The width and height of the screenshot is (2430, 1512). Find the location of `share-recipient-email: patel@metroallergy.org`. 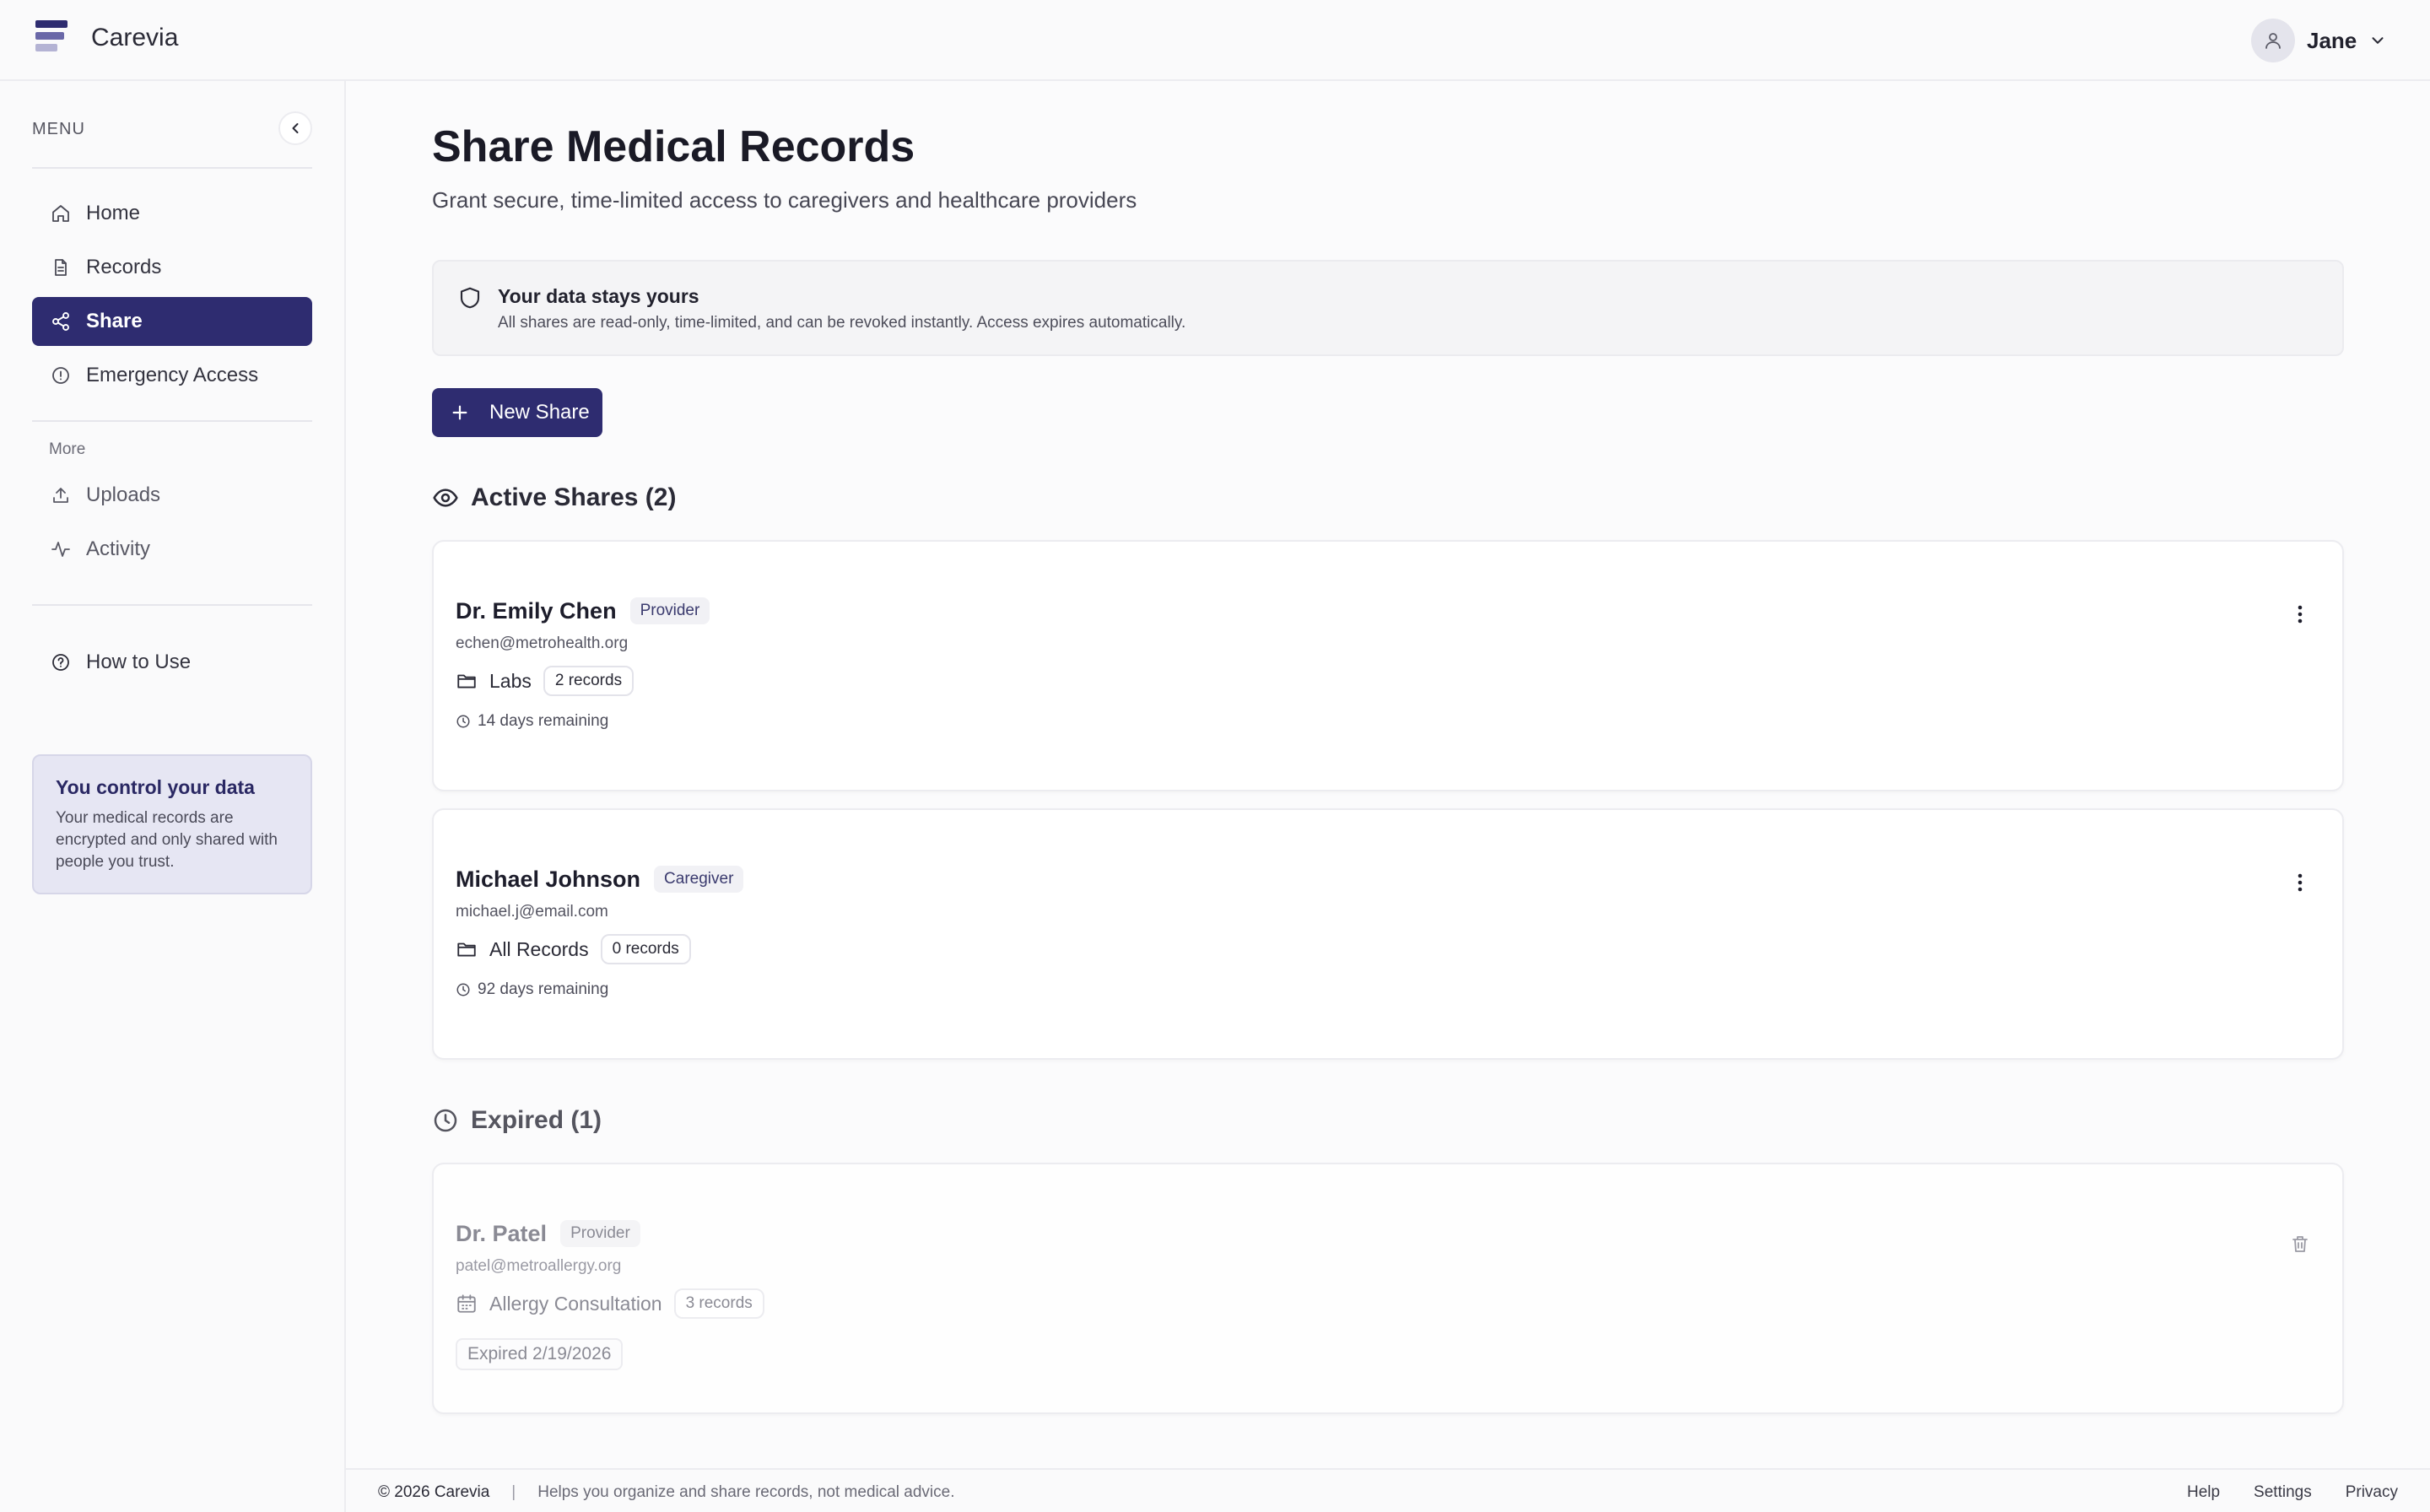

share-recipient-email: patel@metroallergy.org is located at coordinates (539, 1266).